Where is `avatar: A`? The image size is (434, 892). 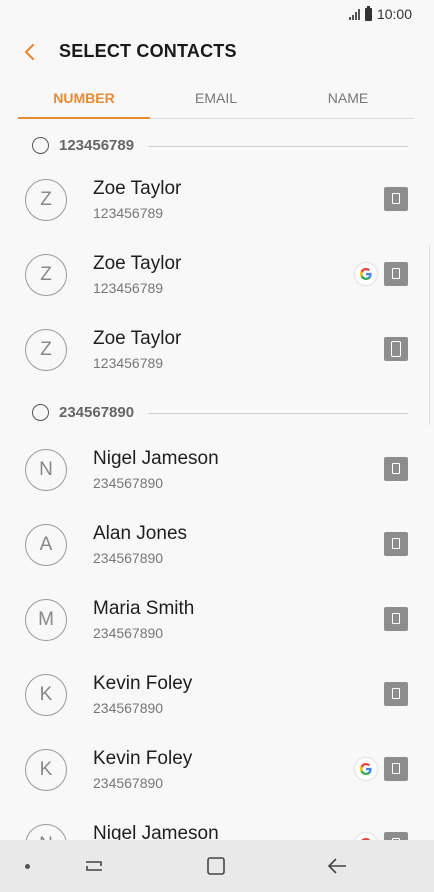
avatar: A is located at coordinates (46, 545).